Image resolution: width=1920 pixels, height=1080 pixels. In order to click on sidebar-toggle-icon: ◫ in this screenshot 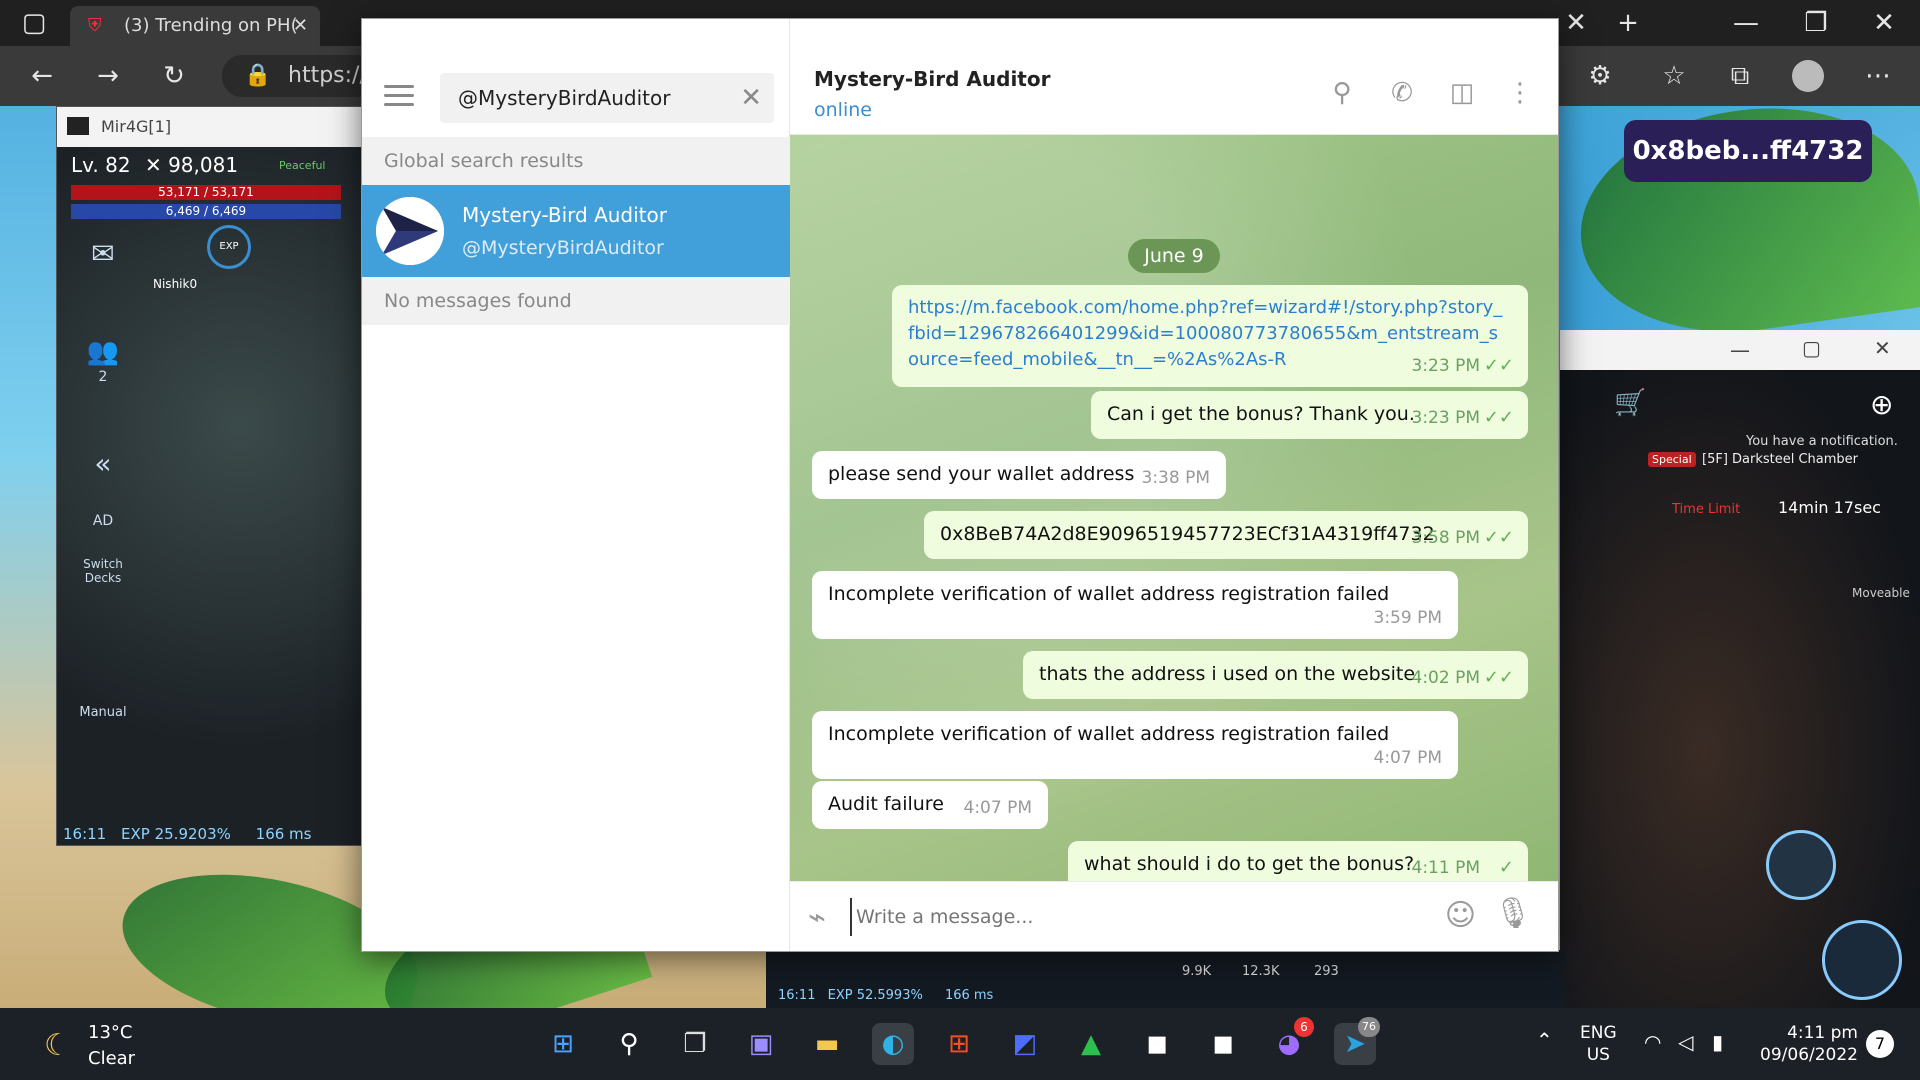, I will do `click(1462, 93)`.